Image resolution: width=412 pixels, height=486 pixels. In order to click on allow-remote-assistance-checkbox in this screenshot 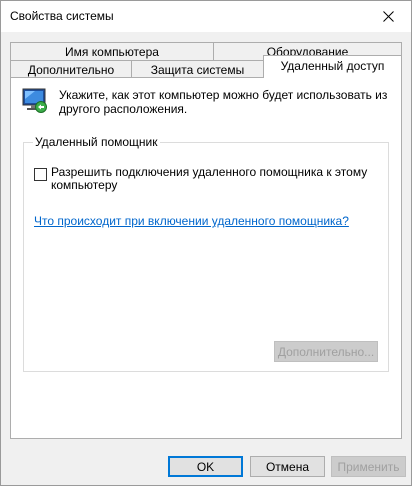, I will do `click(40, 174)`.